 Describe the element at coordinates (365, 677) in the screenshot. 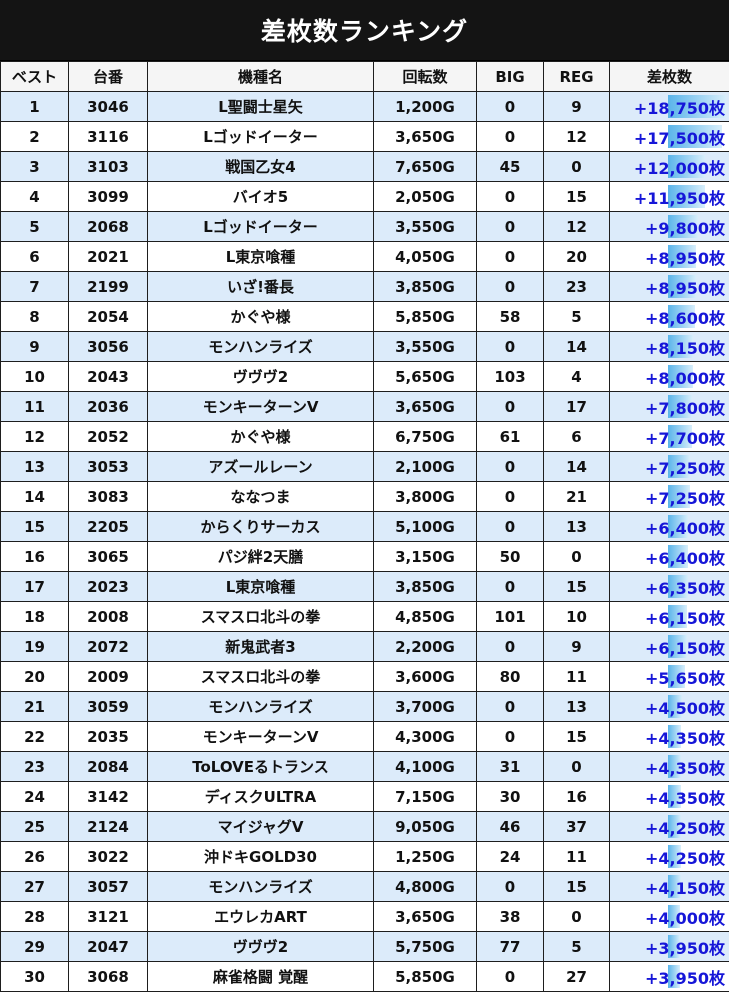

I see `table-row: 202009スマスロ北斗の拳3,600G8011+5,650枚` at that location.